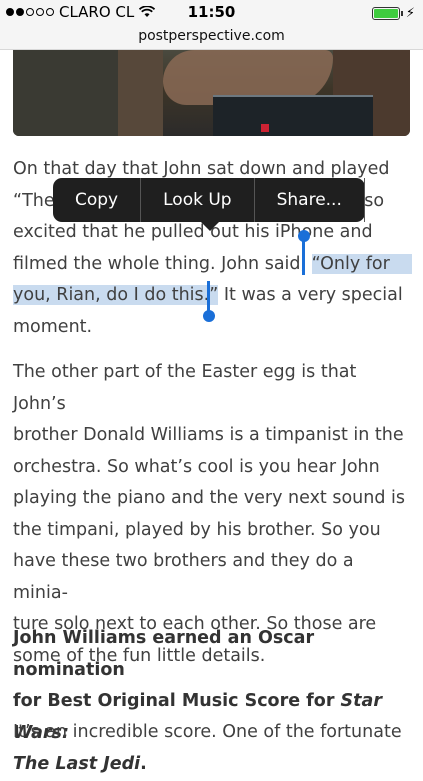  I want to click on clock: 11:50, so click(211, 12).